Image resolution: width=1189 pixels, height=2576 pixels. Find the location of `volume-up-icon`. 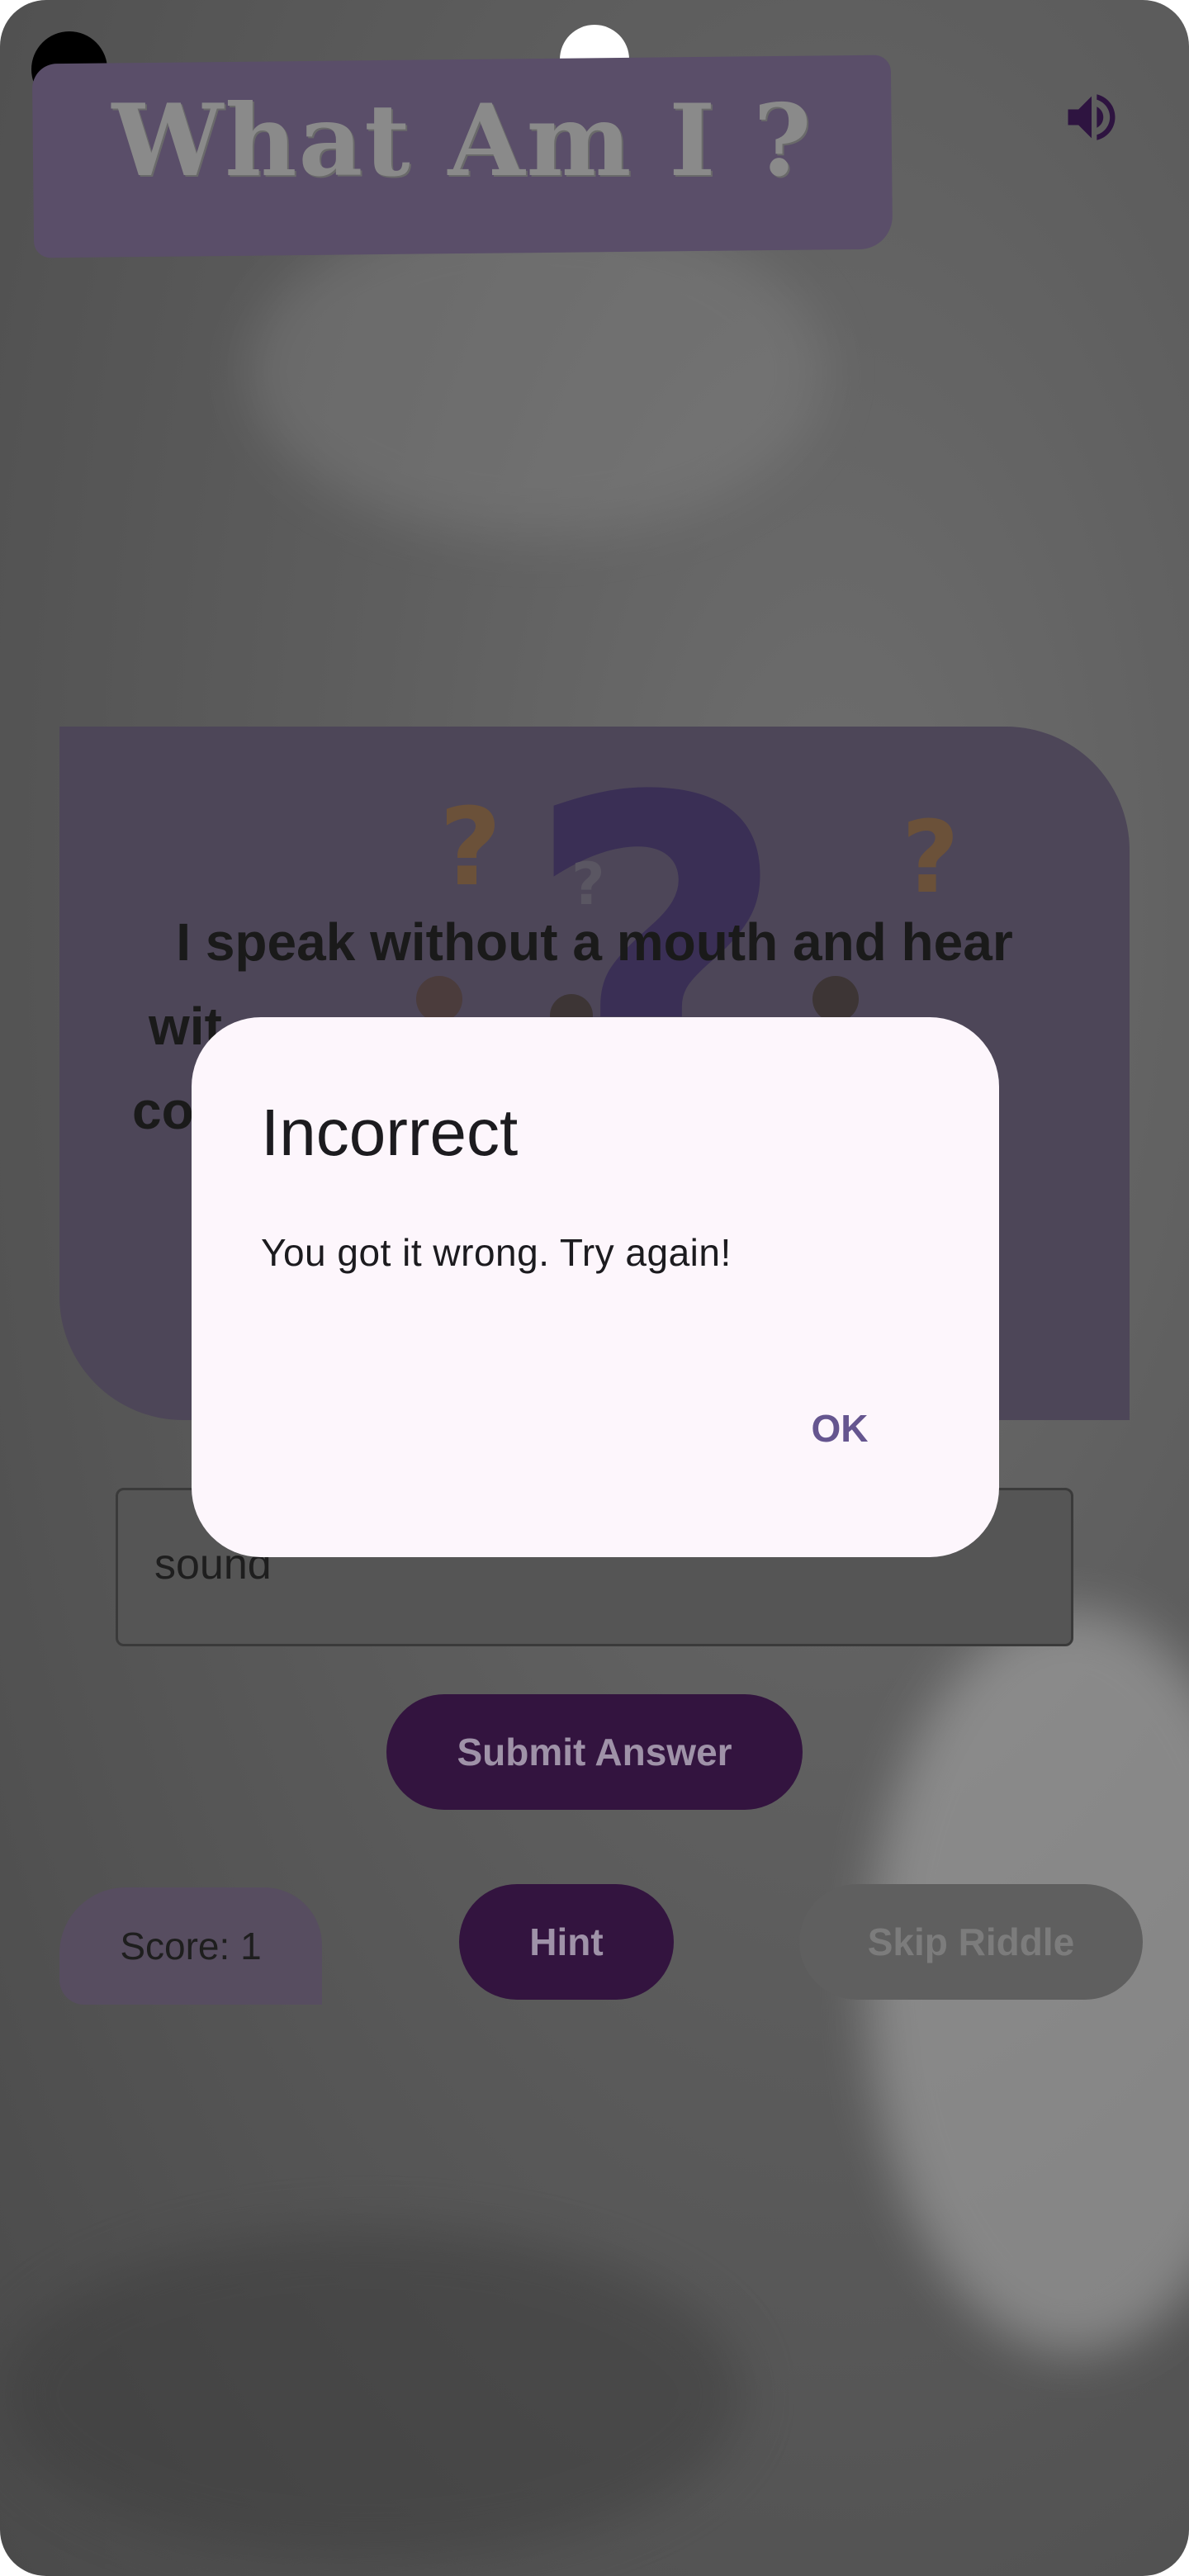

volume-up-icon is located at coordinates (1091, 117).